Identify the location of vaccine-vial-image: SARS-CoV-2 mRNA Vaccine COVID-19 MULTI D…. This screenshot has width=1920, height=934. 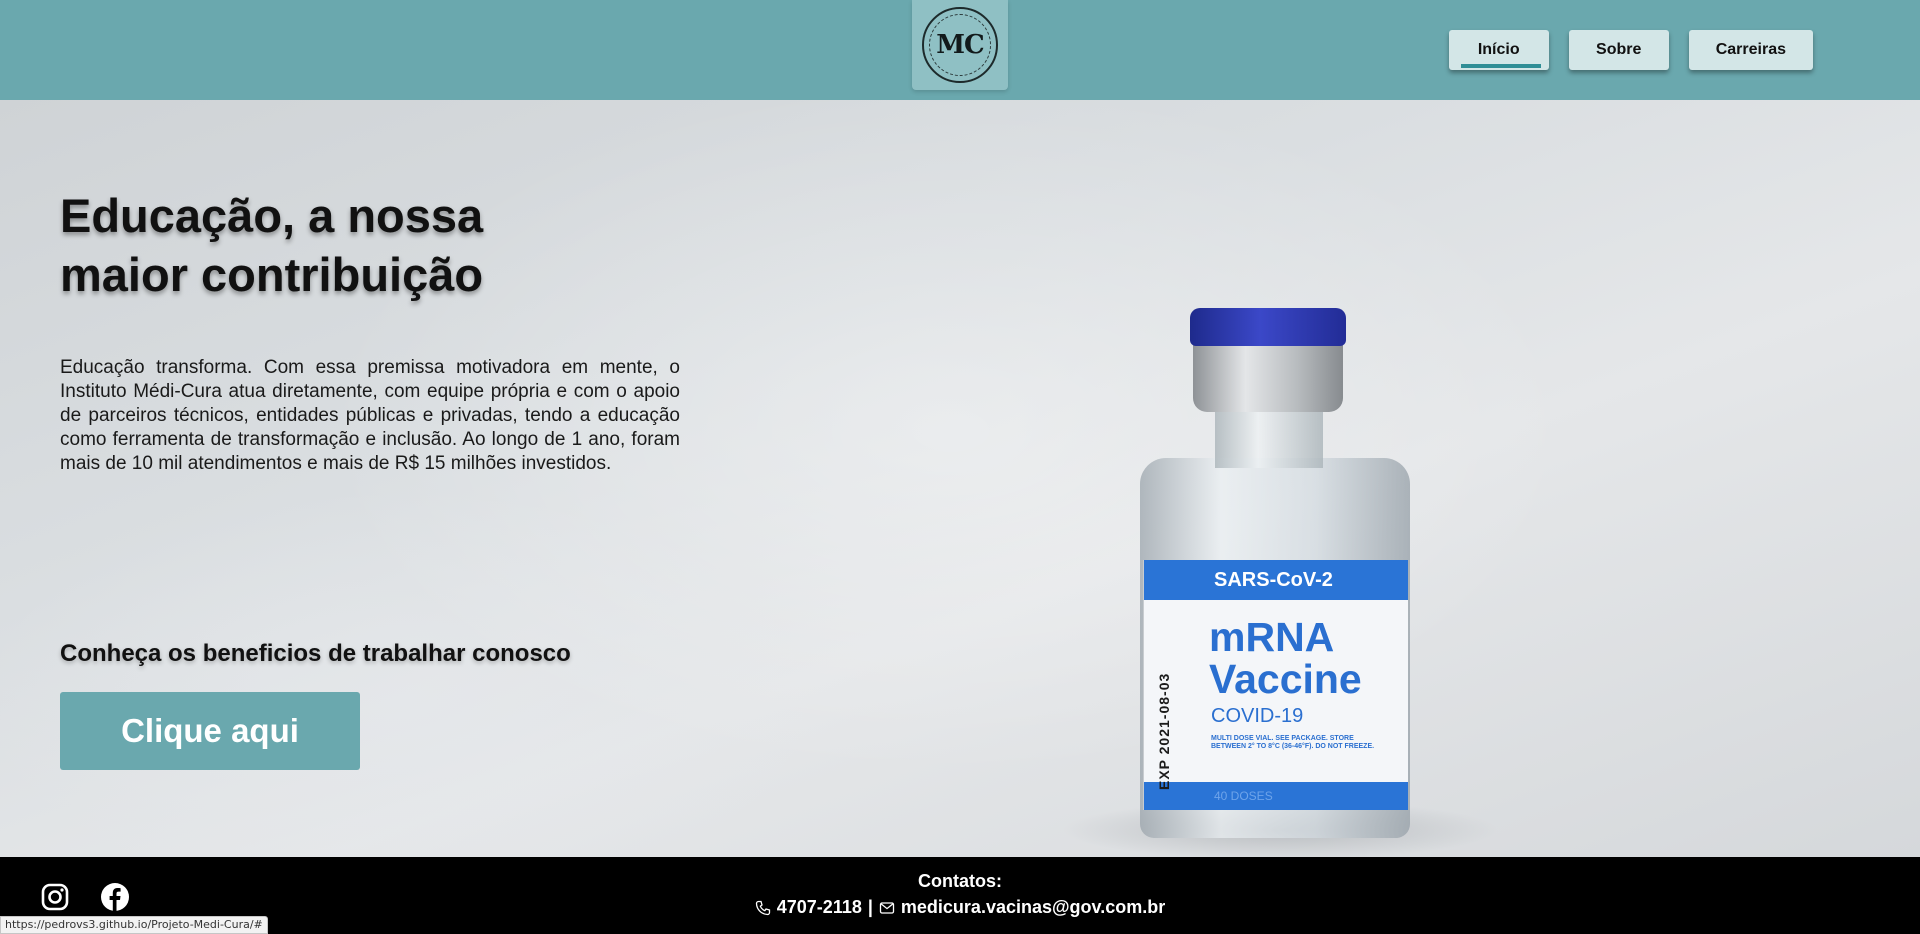
(1275, 578).